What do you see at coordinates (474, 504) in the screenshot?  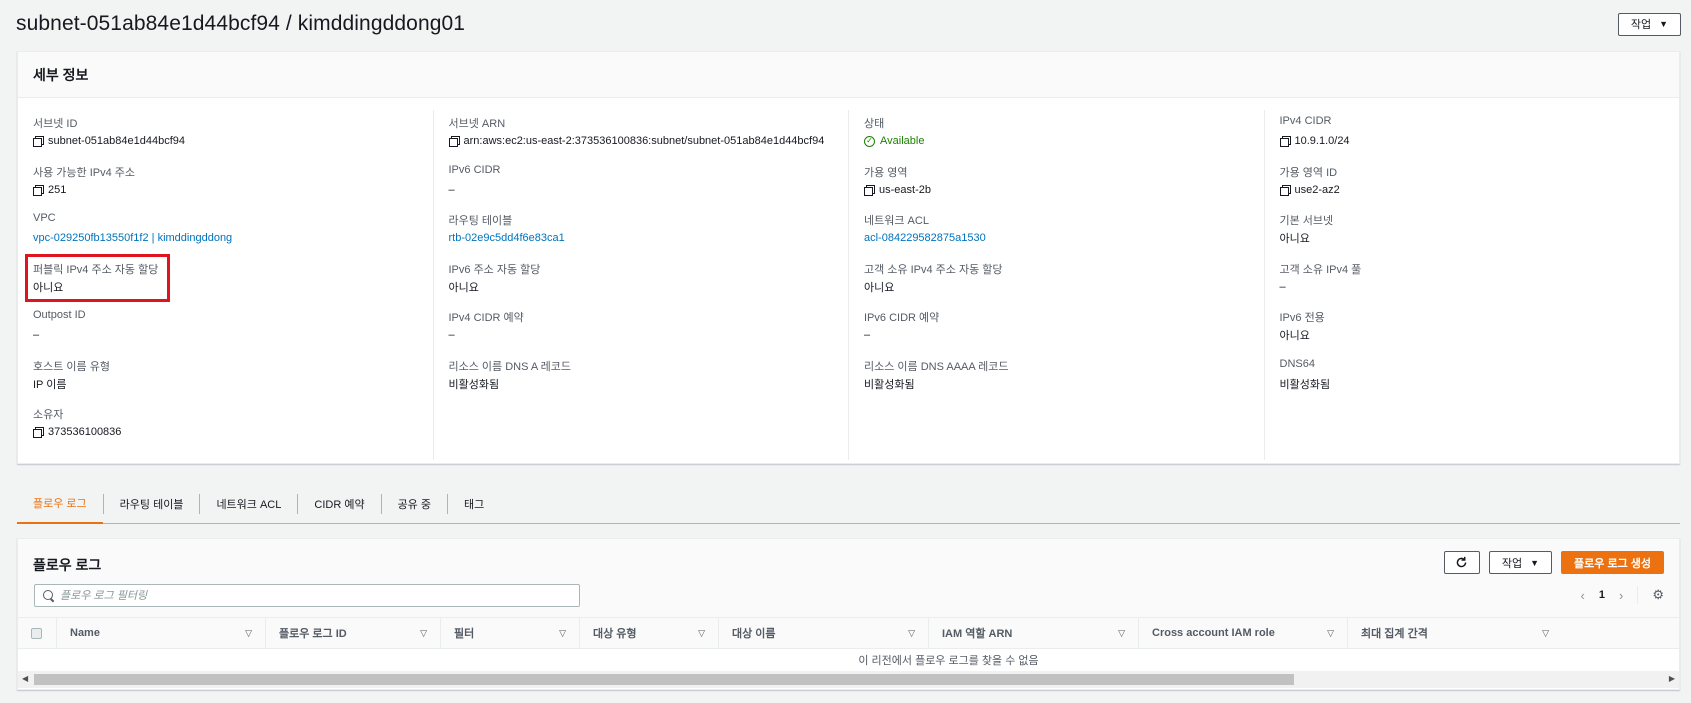 I see `tab-5: 태그` at bounding box center [474, 504].